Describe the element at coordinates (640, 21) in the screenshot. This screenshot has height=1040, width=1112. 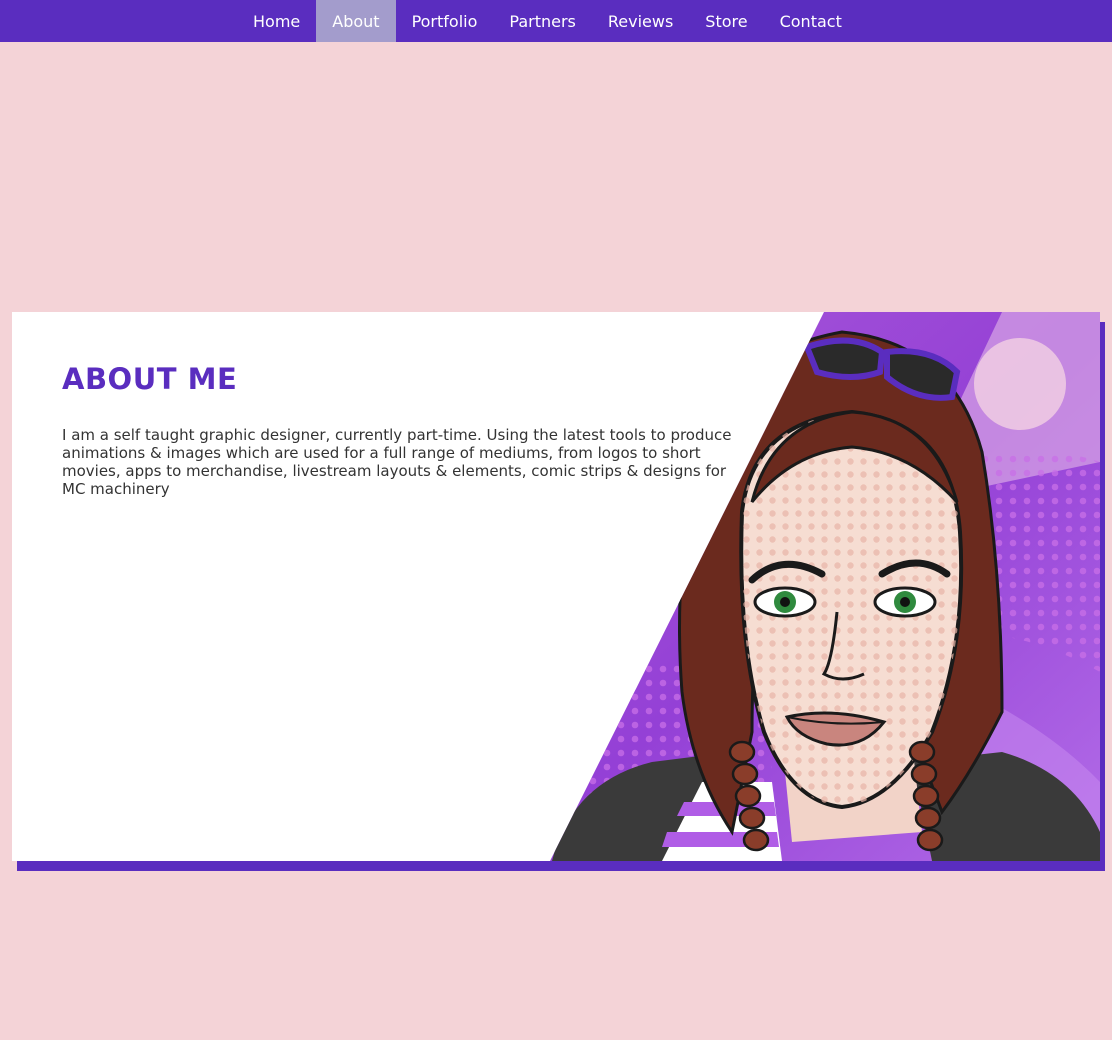
I see `nav-item-reviews: Reviews` at that location.